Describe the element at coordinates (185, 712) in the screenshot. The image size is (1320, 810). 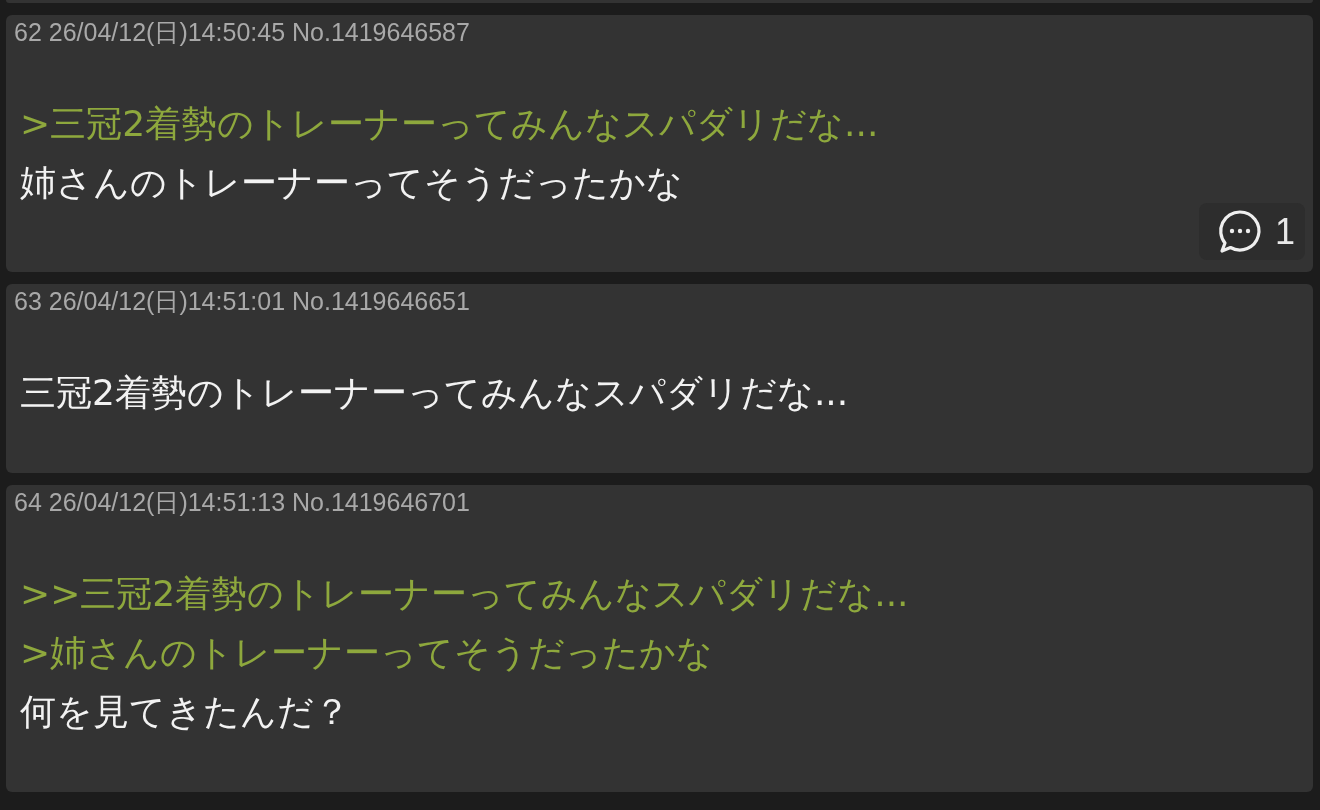
I see `post-text: 何を見てきたんだ？` at that location.